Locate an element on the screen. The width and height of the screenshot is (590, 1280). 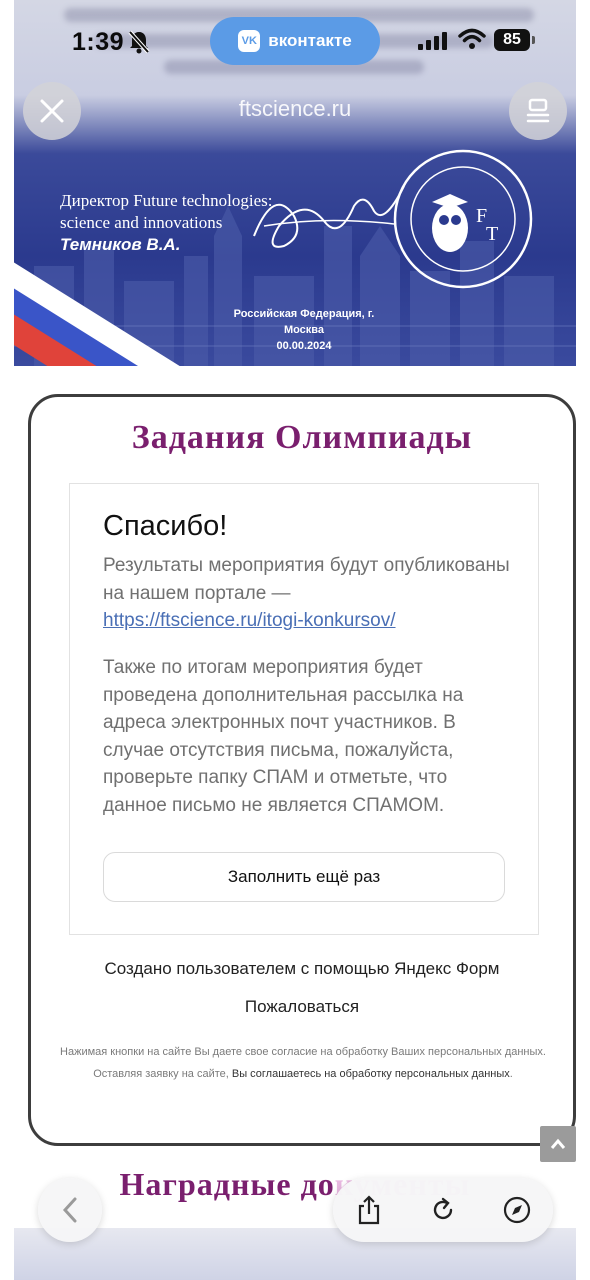
location-text: Российская Федерация, г. Москва is located at coordinates (304, 322).